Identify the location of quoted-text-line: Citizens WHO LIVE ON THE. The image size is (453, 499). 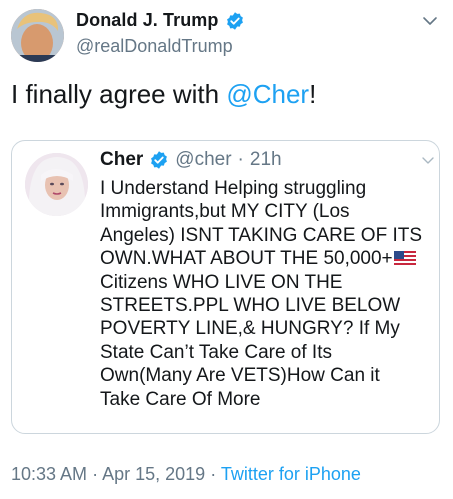
(221, 282).